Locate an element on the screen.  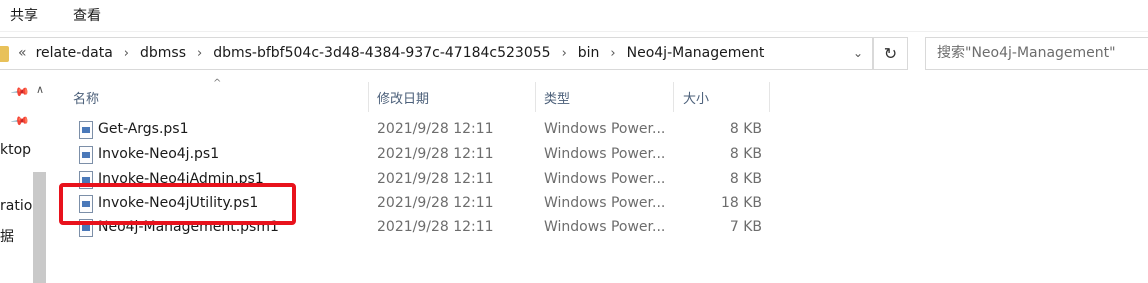
column-header-name: 名称 is located at coordinates (86, 97).